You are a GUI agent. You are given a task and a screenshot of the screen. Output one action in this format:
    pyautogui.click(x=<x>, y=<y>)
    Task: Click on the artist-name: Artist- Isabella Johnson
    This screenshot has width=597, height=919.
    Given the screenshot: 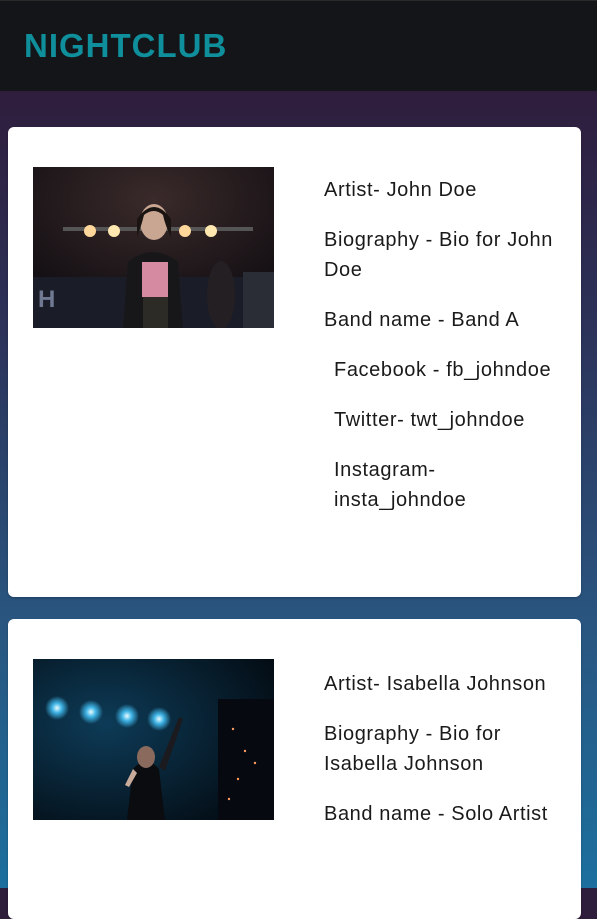 What is the action you would take?
    pyautogui.click(x=435, y=684)
    